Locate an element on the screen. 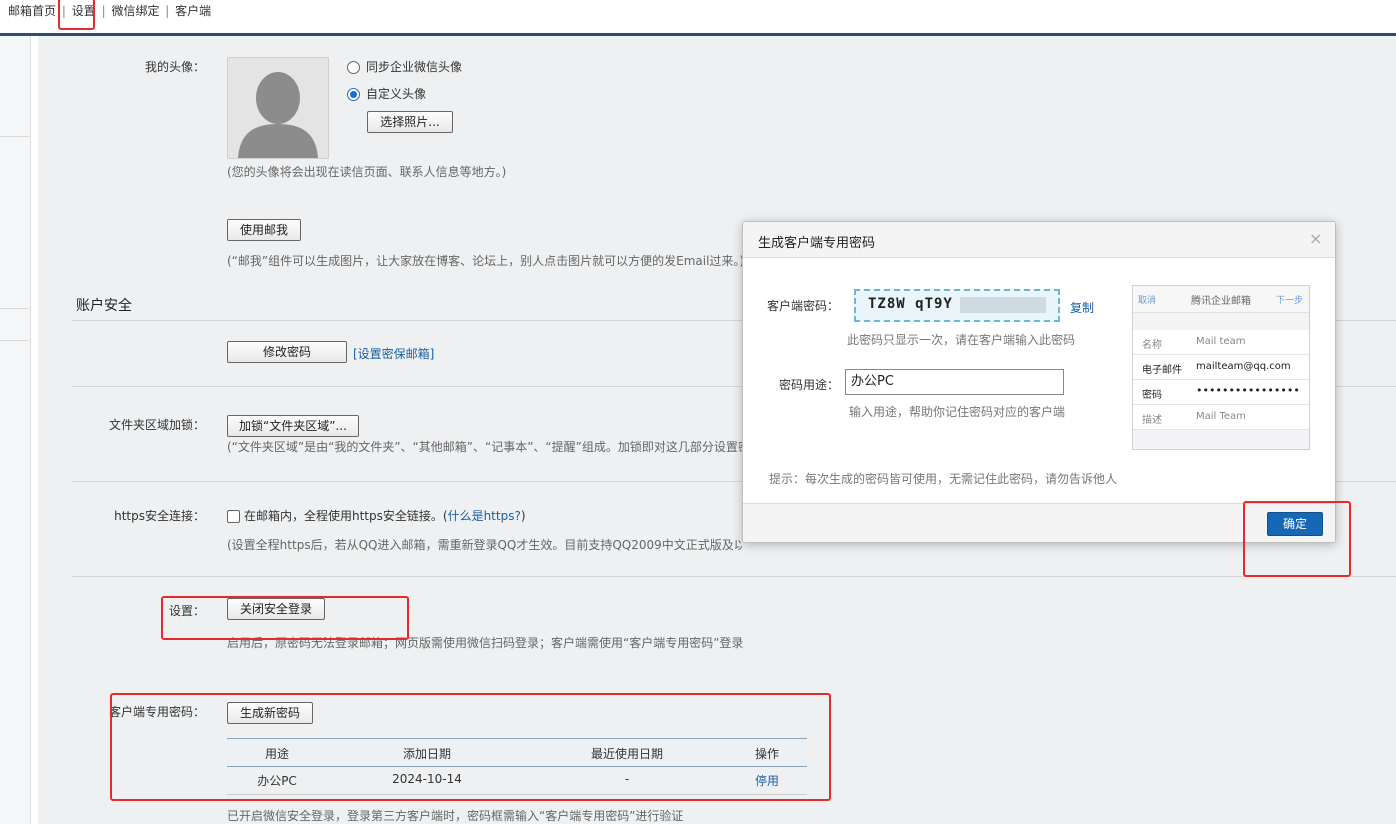 The width and height of the screenshot is (1396, 824). nav-wechat-bind: 微信绑定 is located at coordinates (135, 11).